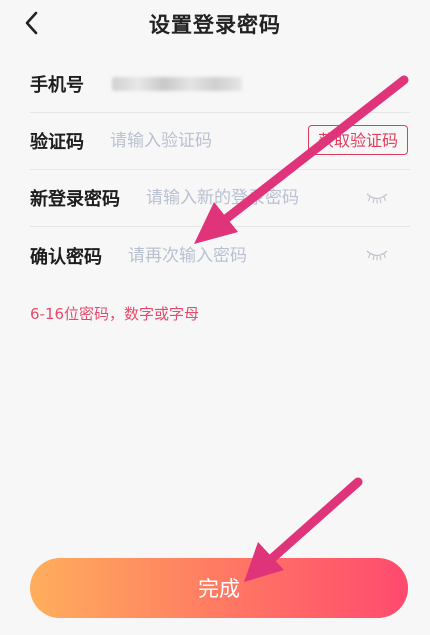  What do you see at coordinates (357, 140) in the screenshot?
I see `get-code-button: 获取验证码` at bounding box center [357, 140].